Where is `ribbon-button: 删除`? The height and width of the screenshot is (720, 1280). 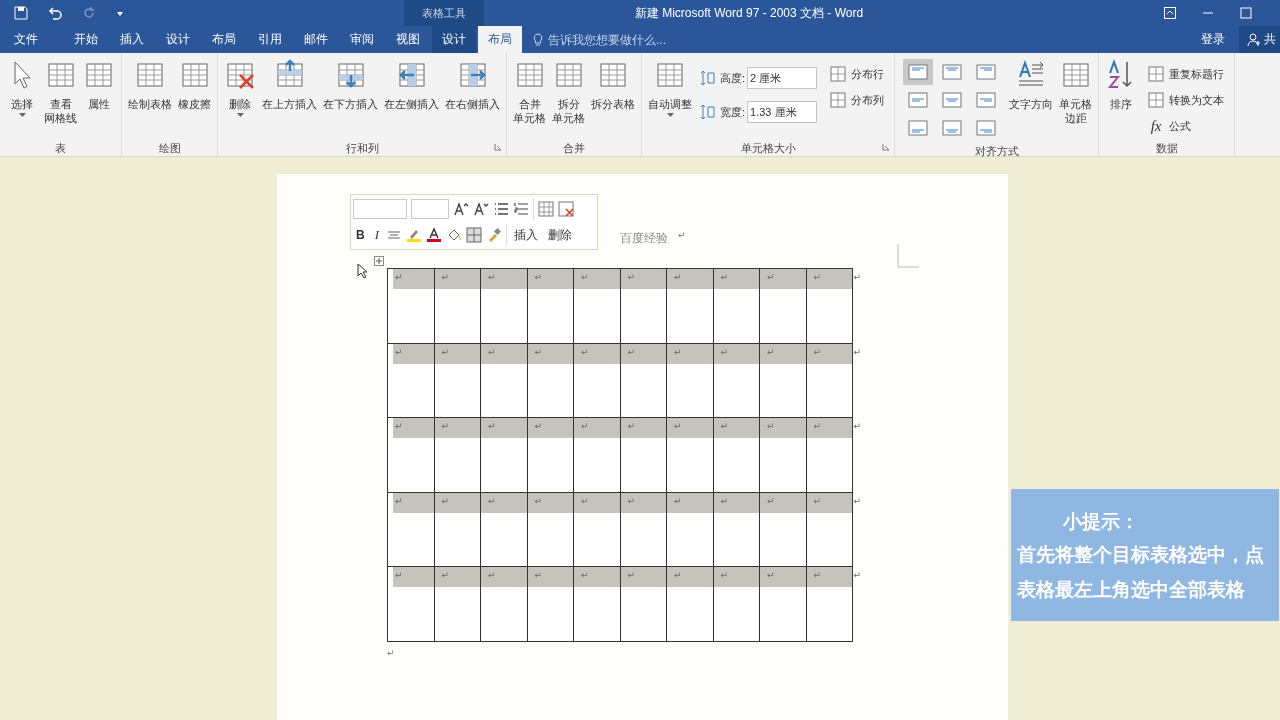 ribbon-button: 删除 is located at coordinates (240, 88).